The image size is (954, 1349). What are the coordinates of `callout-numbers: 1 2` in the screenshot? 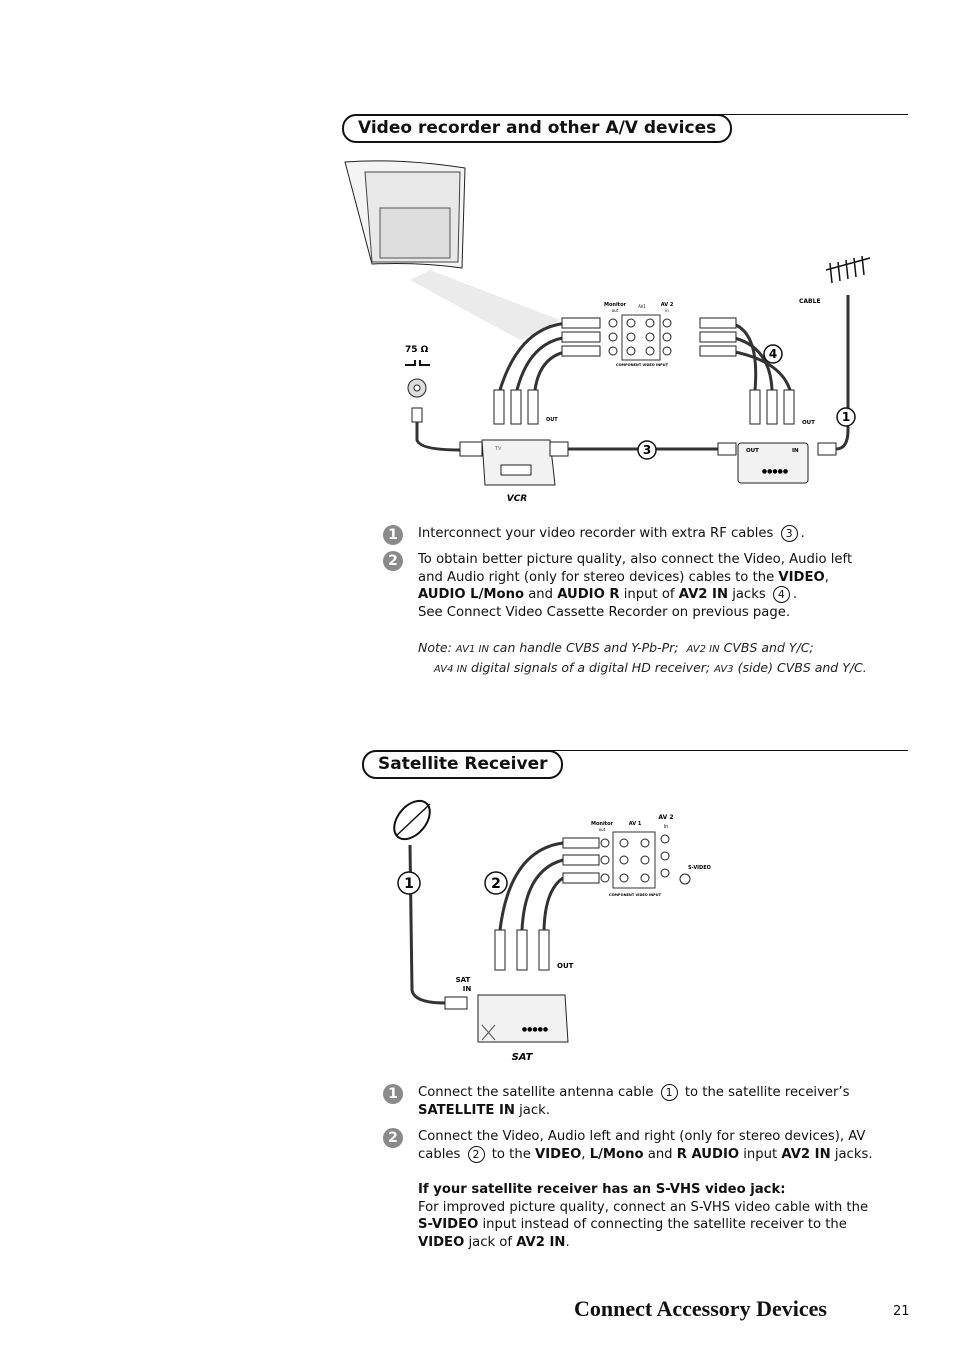 It's located at (452, 883).